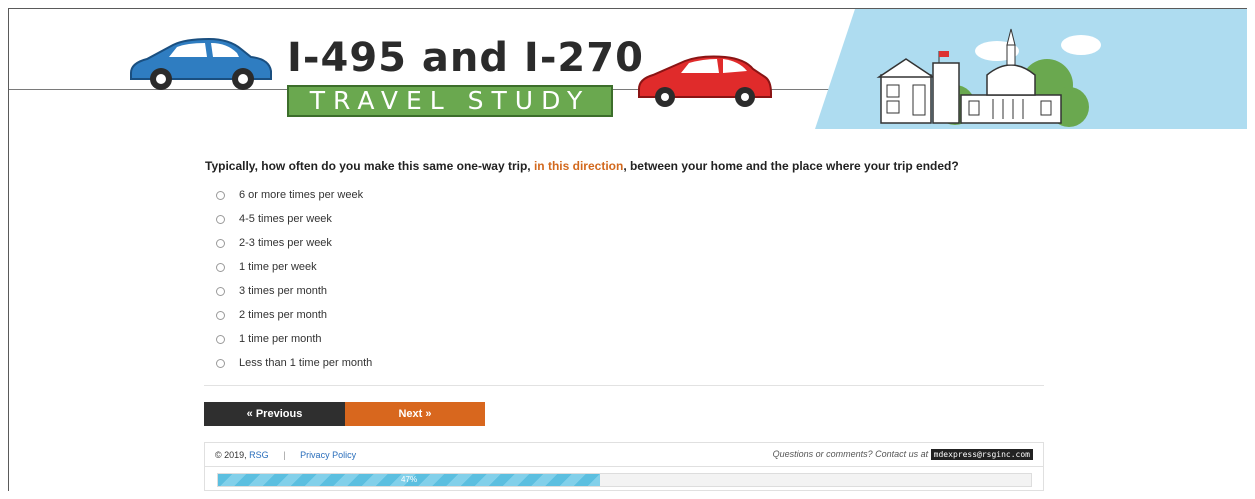 Image resolution: width=1255 pixels, height=499 pixels. What do you see at coordinates (201, 63) in the screenshot?
I see `blue-car-icon` at bounding box center [201, 63].